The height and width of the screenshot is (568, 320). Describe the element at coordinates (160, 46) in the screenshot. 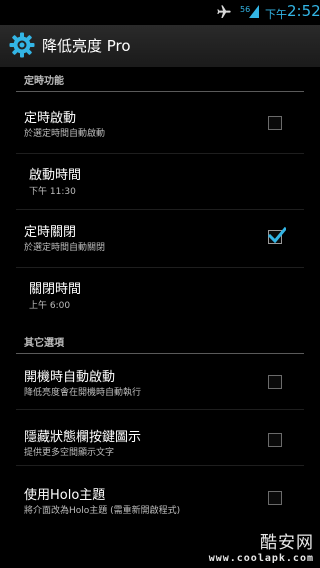

I see `action-bar: 降低亮度 Pro` at that location.